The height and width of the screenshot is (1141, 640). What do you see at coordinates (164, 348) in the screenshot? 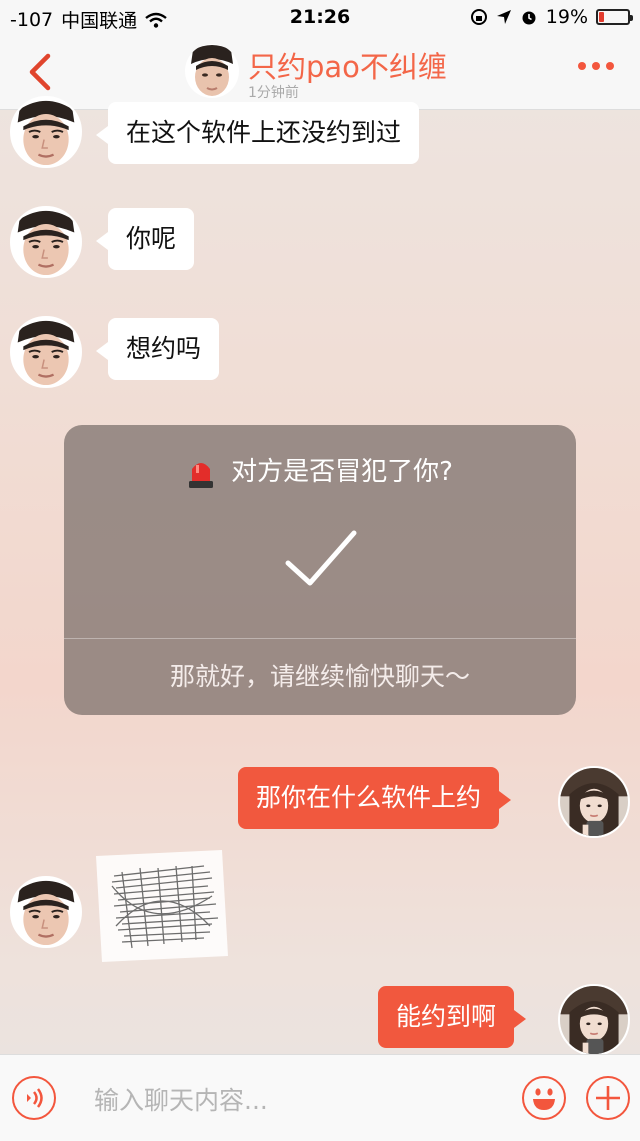
I see `message-text: 想约吗` at bounding box center [164, 348].